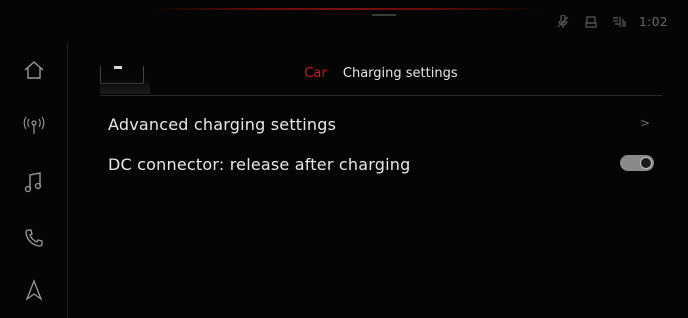 This screenshot has width=688, height=318. I want to click on top-accent-line, so click(345, 9).